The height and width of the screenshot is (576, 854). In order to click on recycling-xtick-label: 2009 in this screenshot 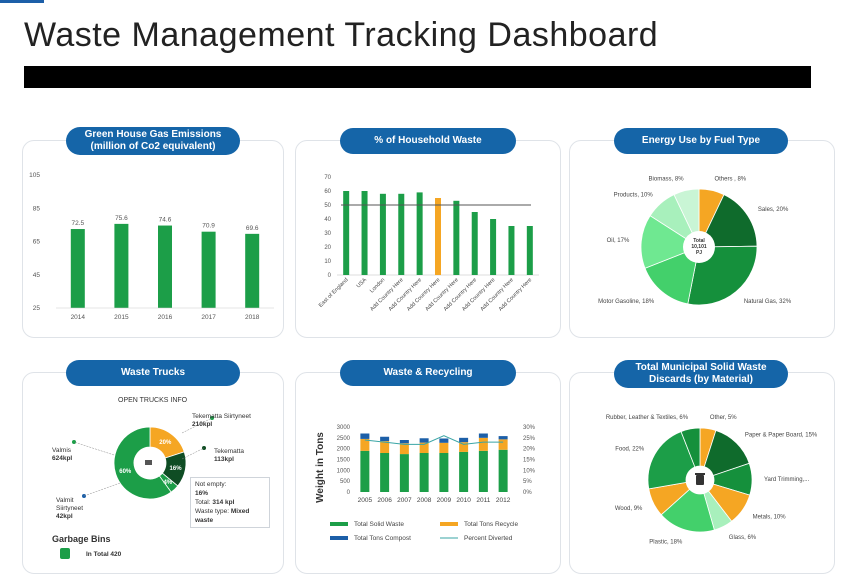, I will do `click(444, 500)`.